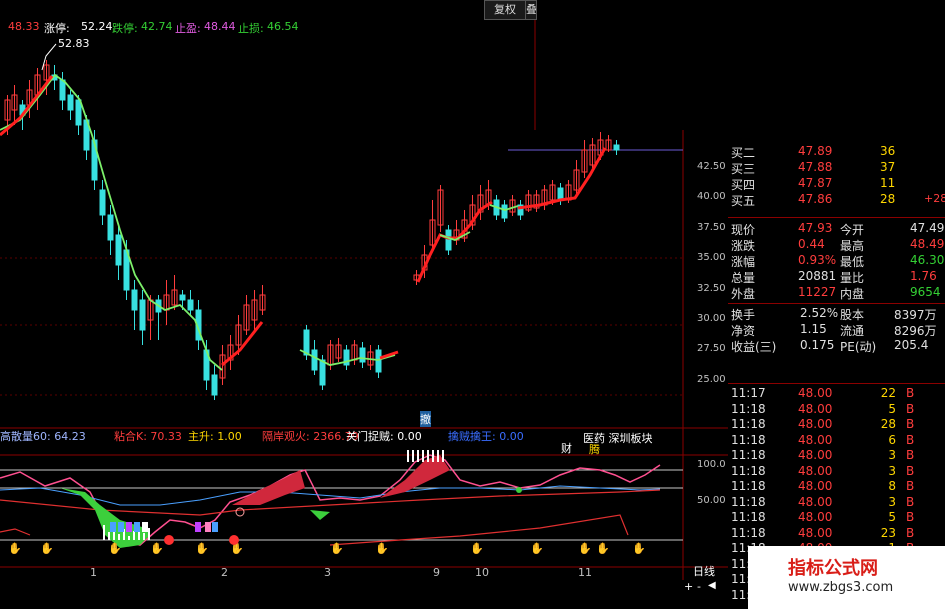 This screenshot has width=945, height=609. What do you see at coordinates (852, 331) in the screenshot?
I see `fund-label: 流通` at bounding box center [852, 331].